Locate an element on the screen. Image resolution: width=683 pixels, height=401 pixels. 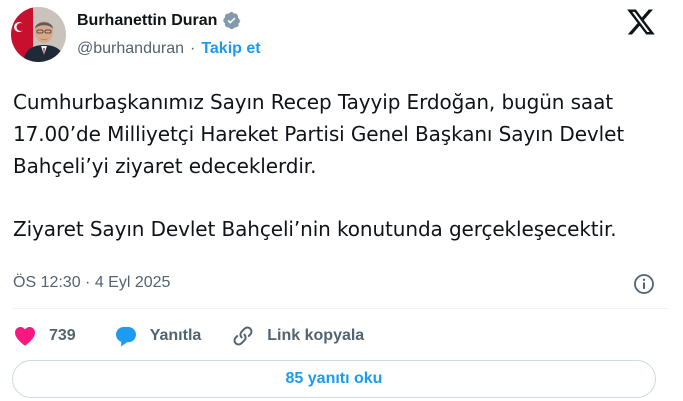
speech-bubble-icon is located at coordinates (126, 336).